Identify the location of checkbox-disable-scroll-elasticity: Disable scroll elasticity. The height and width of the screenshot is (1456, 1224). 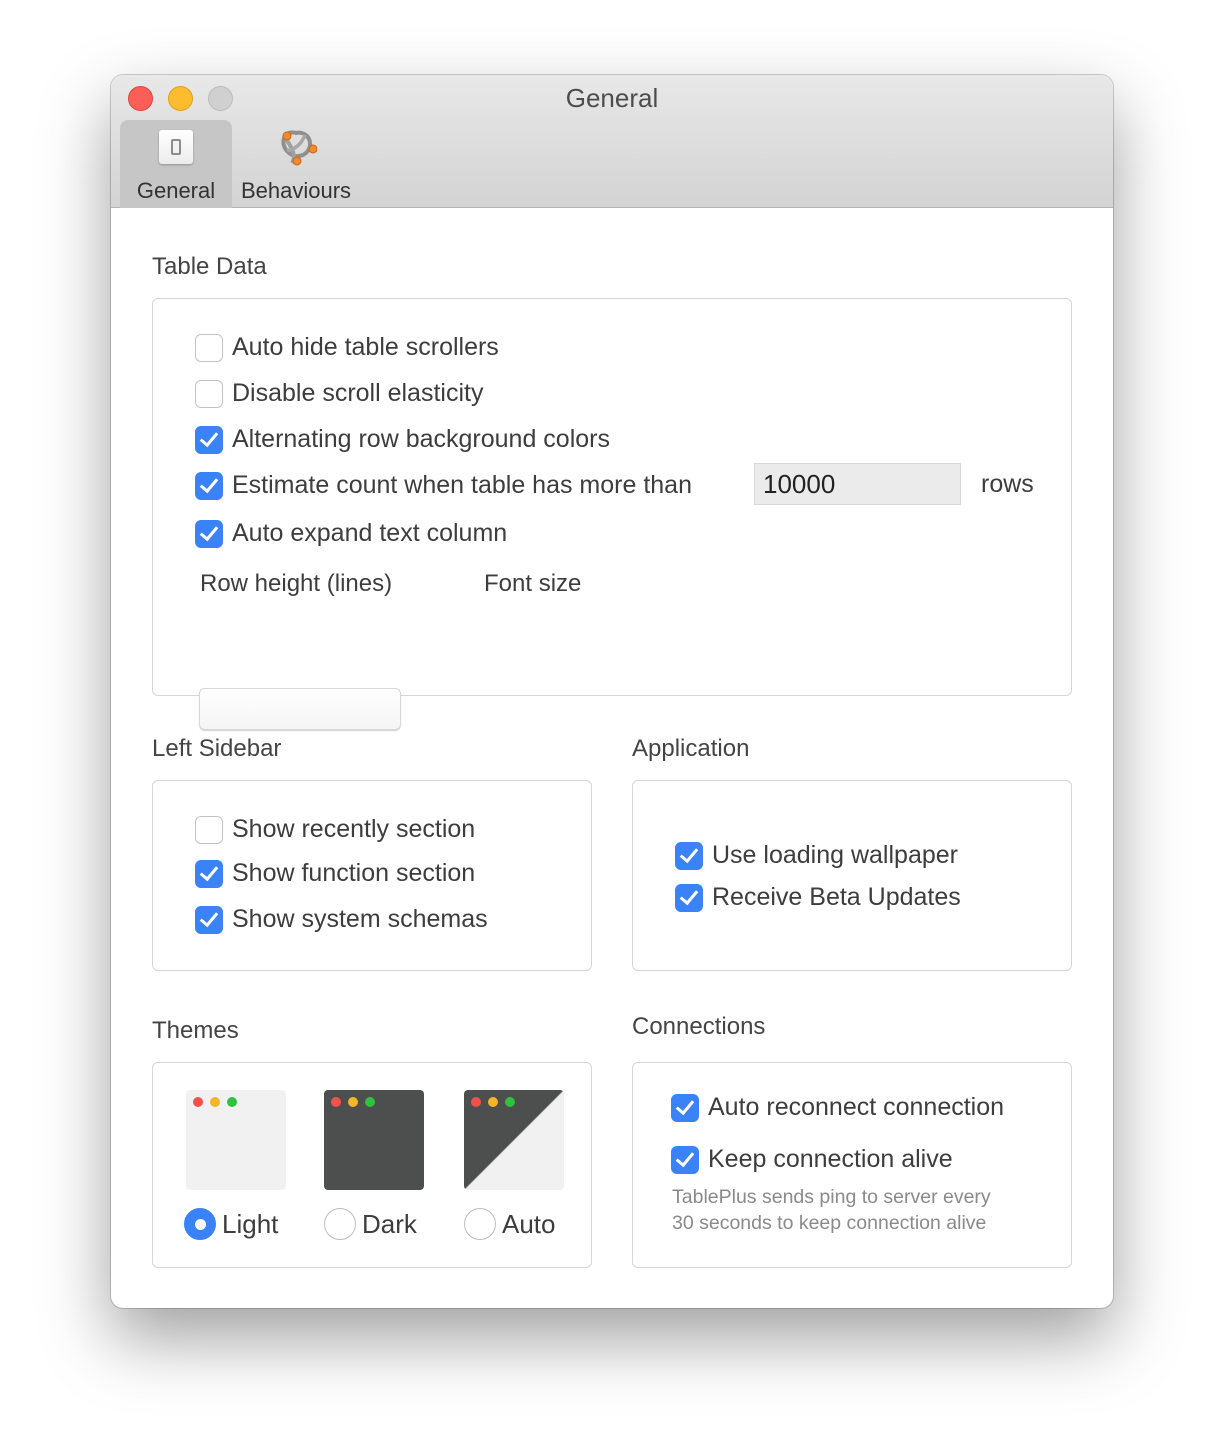
(339, 393).